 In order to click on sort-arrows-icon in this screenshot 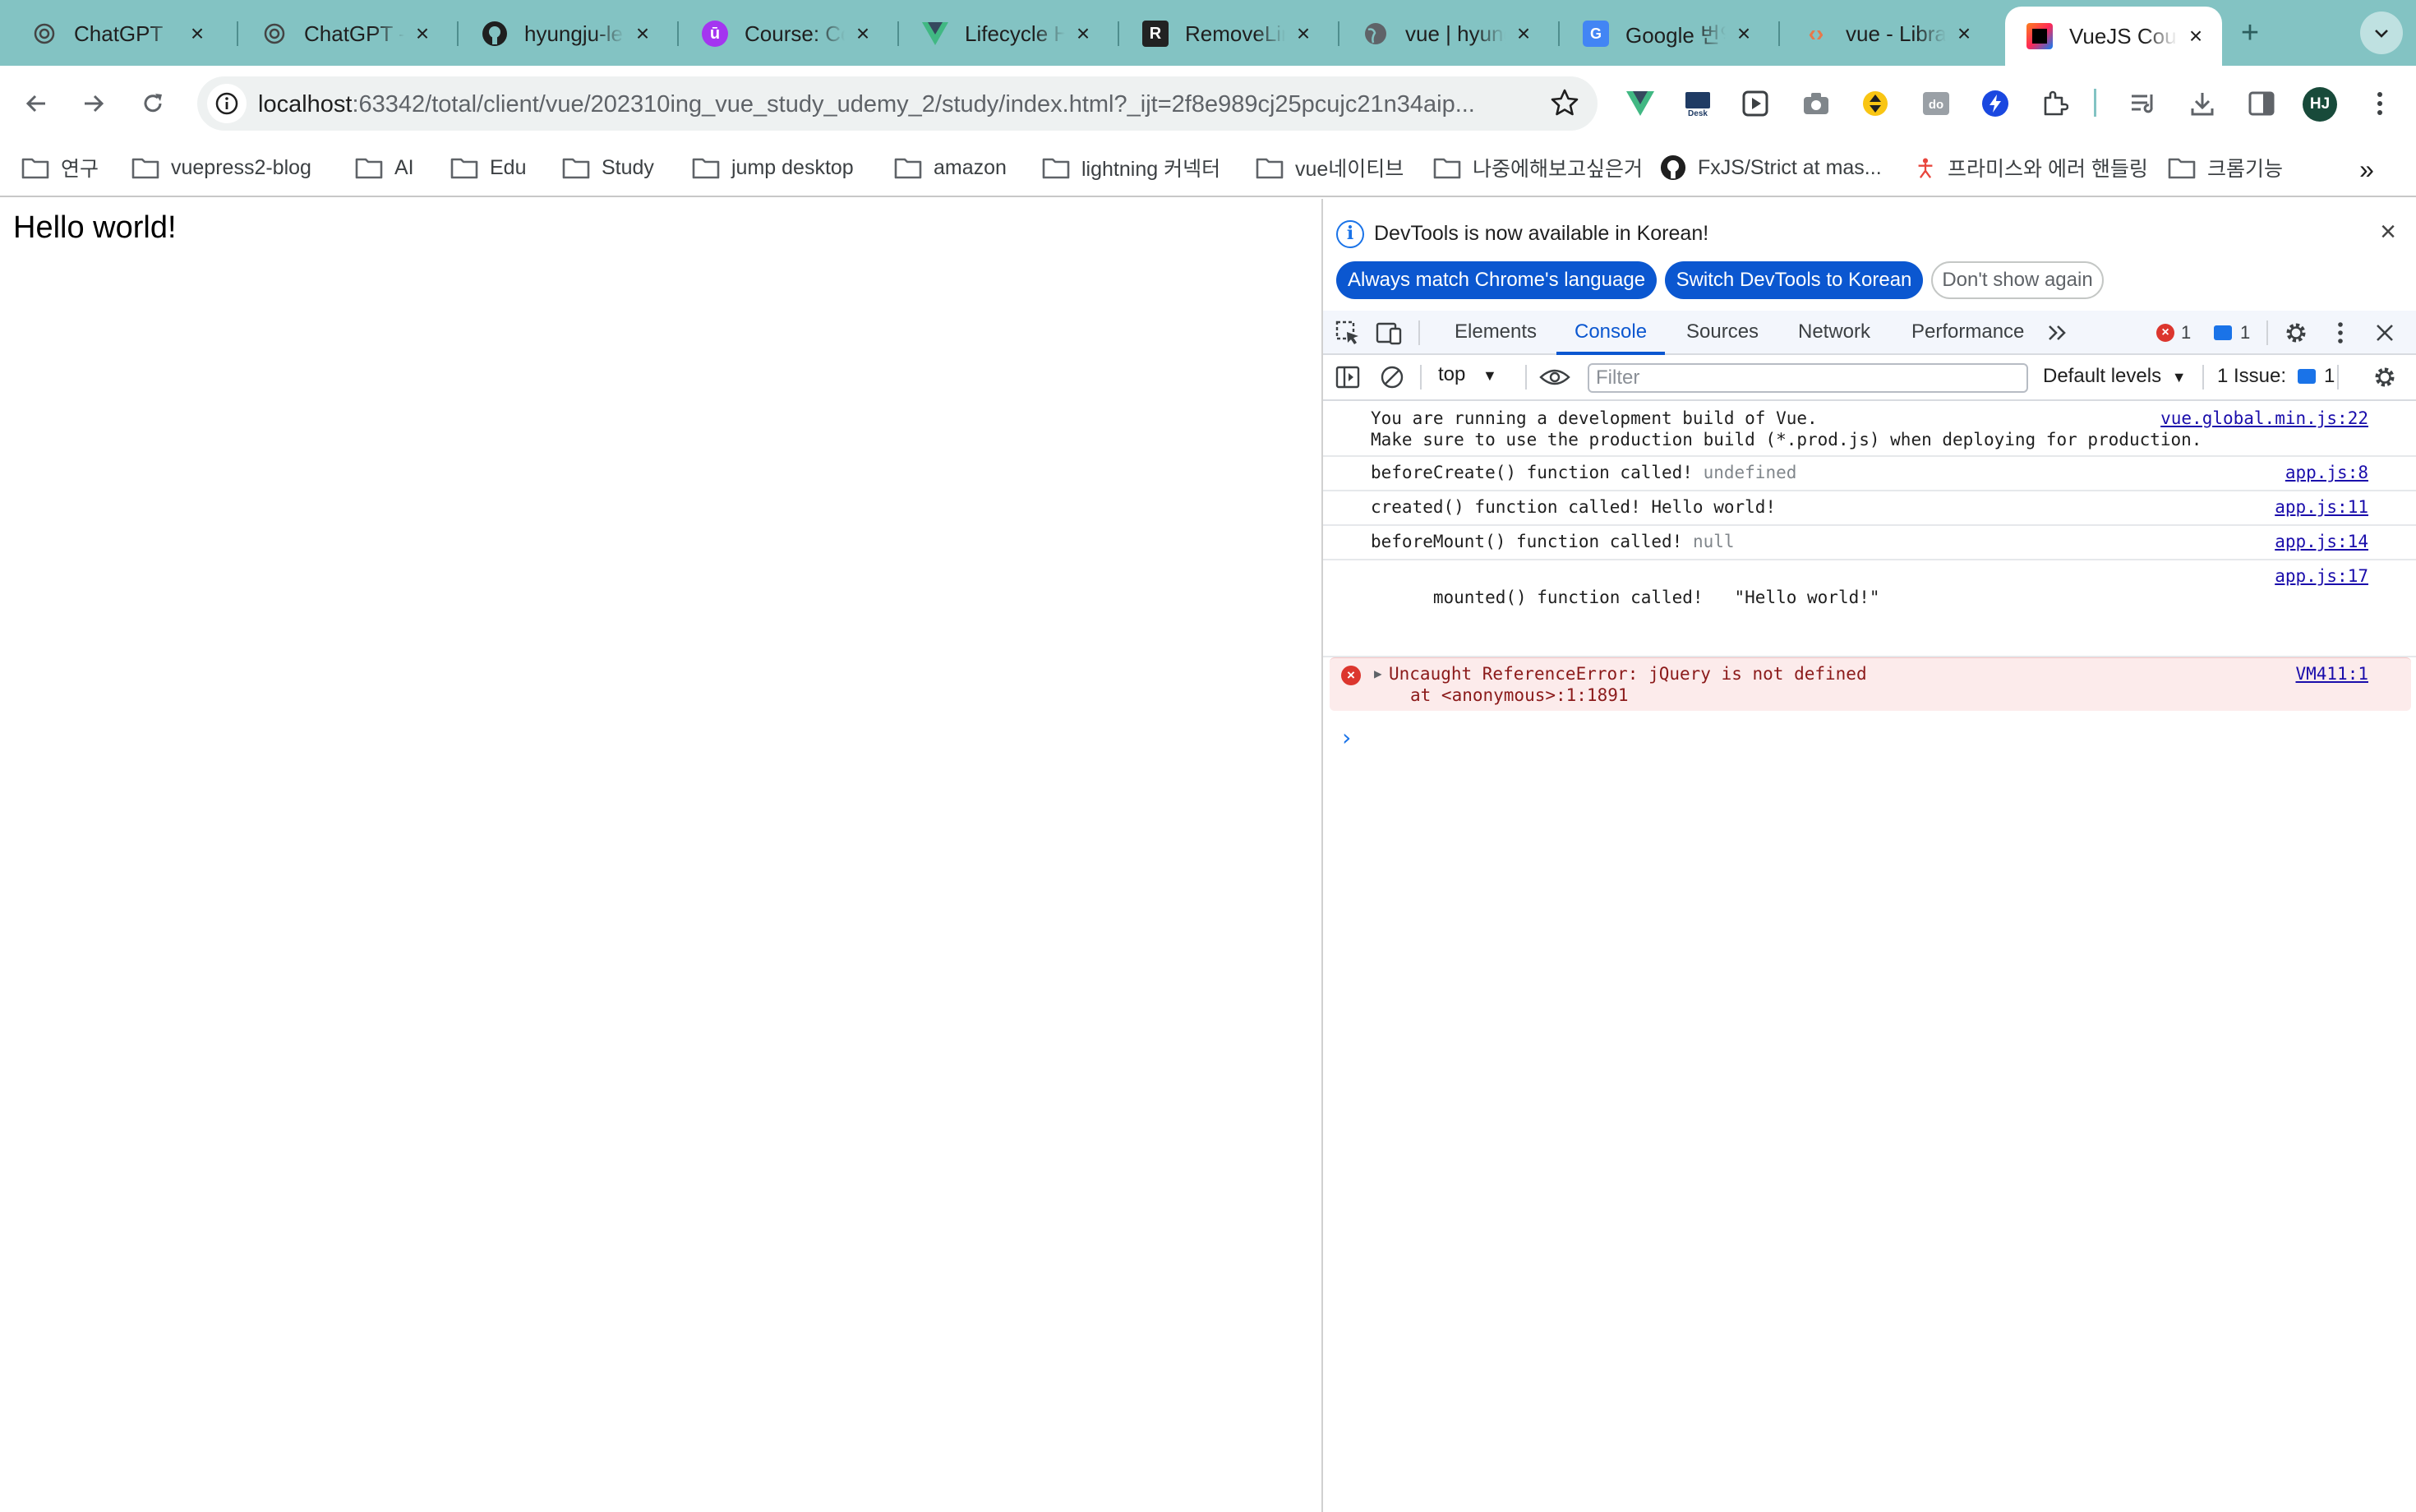, I will do `click(1876, 104)`.